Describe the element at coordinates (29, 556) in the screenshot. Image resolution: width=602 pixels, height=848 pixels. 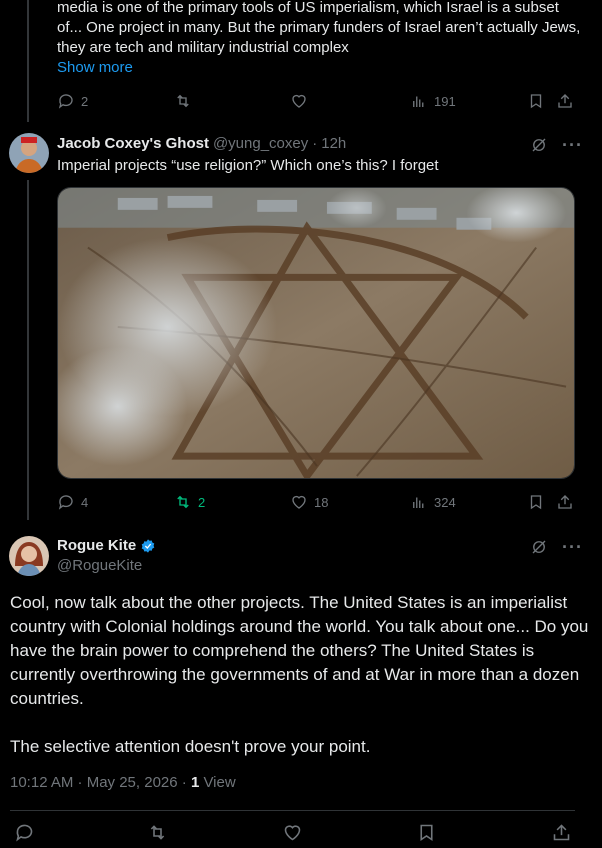
I see `avatar-rogue-kite` at that location.